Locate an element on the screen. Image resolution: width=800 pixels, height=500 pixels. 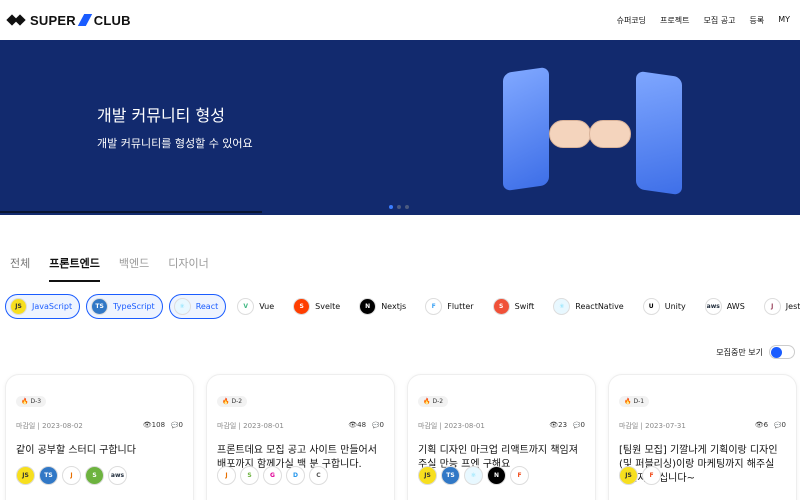
stack-chip-swift: S Swift is located at coordinates (515, 306).